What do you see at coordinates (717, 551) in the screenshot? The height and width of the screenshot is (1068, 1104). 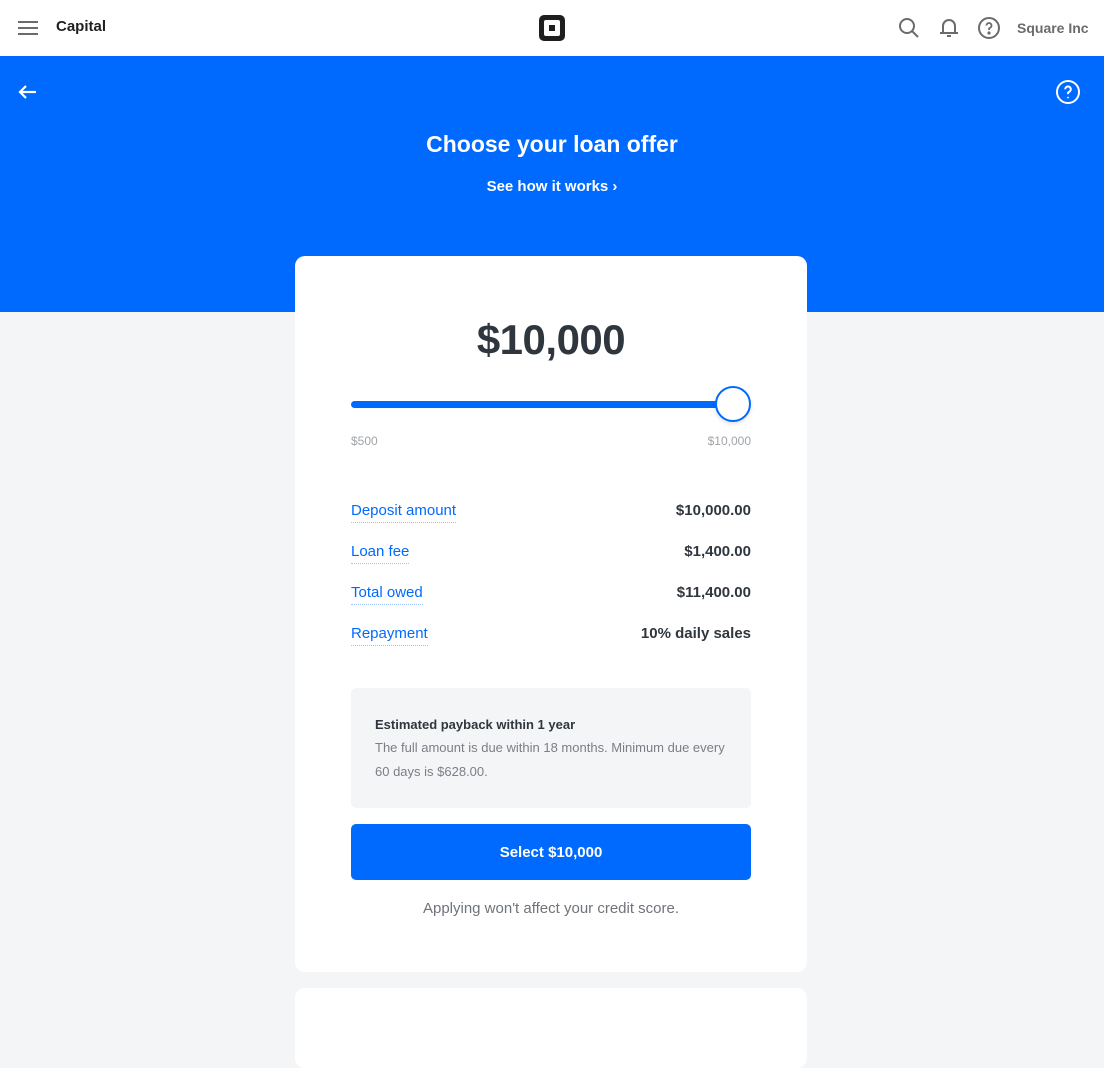 I see `loan-fee-value: $1,400.00` at bounding box center [717, 551].